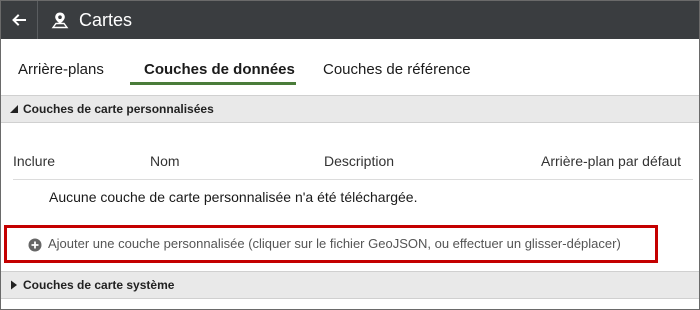  What do you see at coordinates (165, 161) in the screenshot?
I see `column-header-name: Nom` at bounding box center [165, 161].